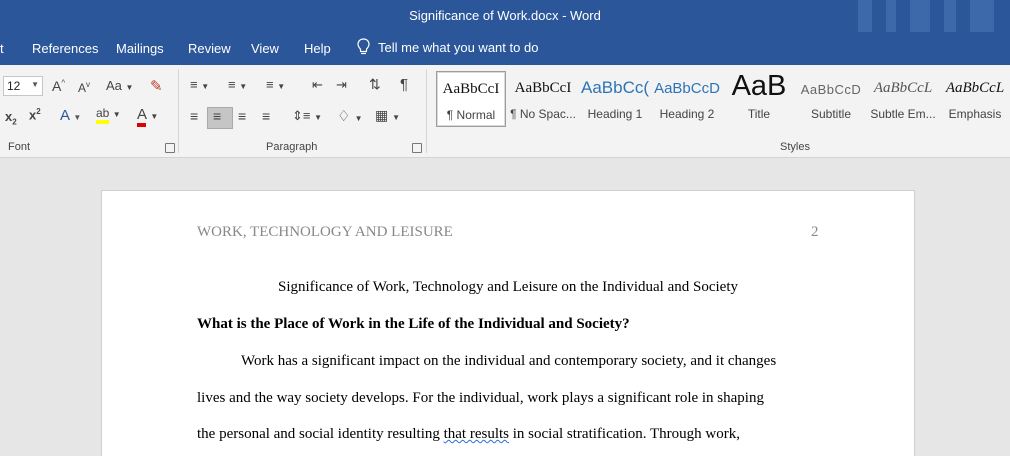 The image size is (1010, 456). Describe the element at coordinates (147, 116) in the screenshot. I see `font-color-icon: A ▼` at that location.